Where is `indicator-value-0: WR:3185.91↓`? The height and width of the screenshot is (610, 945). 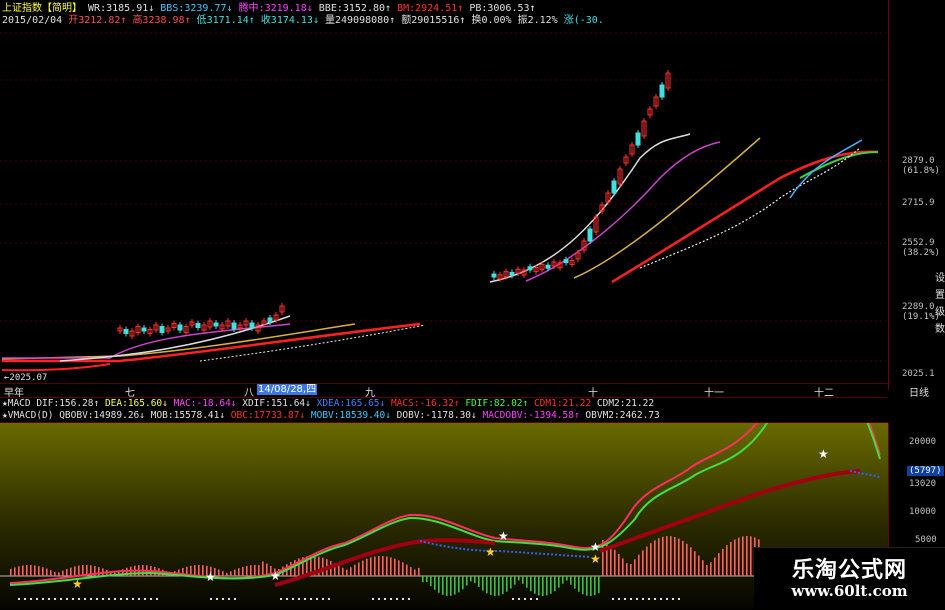
indicator-value-0: WR:3185.91↓ is located at coordinates (124, 8).